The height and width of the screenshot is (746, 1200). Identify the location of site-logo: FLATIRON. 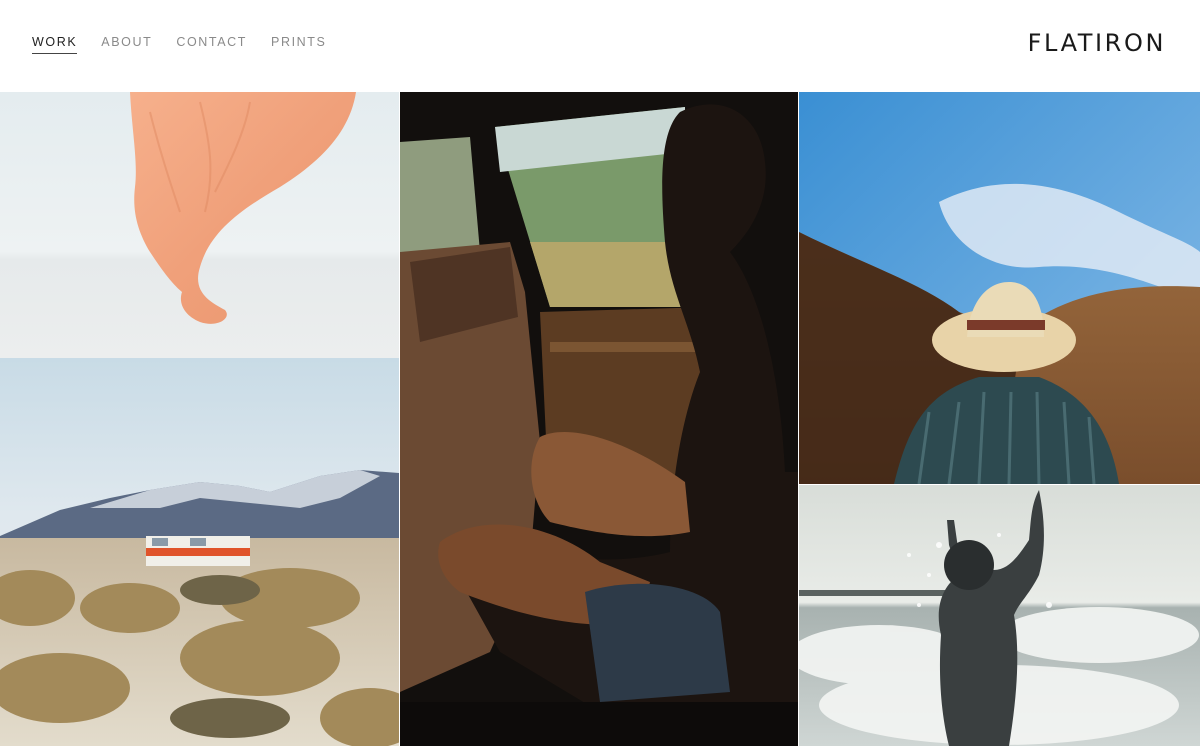
(1097, 43).